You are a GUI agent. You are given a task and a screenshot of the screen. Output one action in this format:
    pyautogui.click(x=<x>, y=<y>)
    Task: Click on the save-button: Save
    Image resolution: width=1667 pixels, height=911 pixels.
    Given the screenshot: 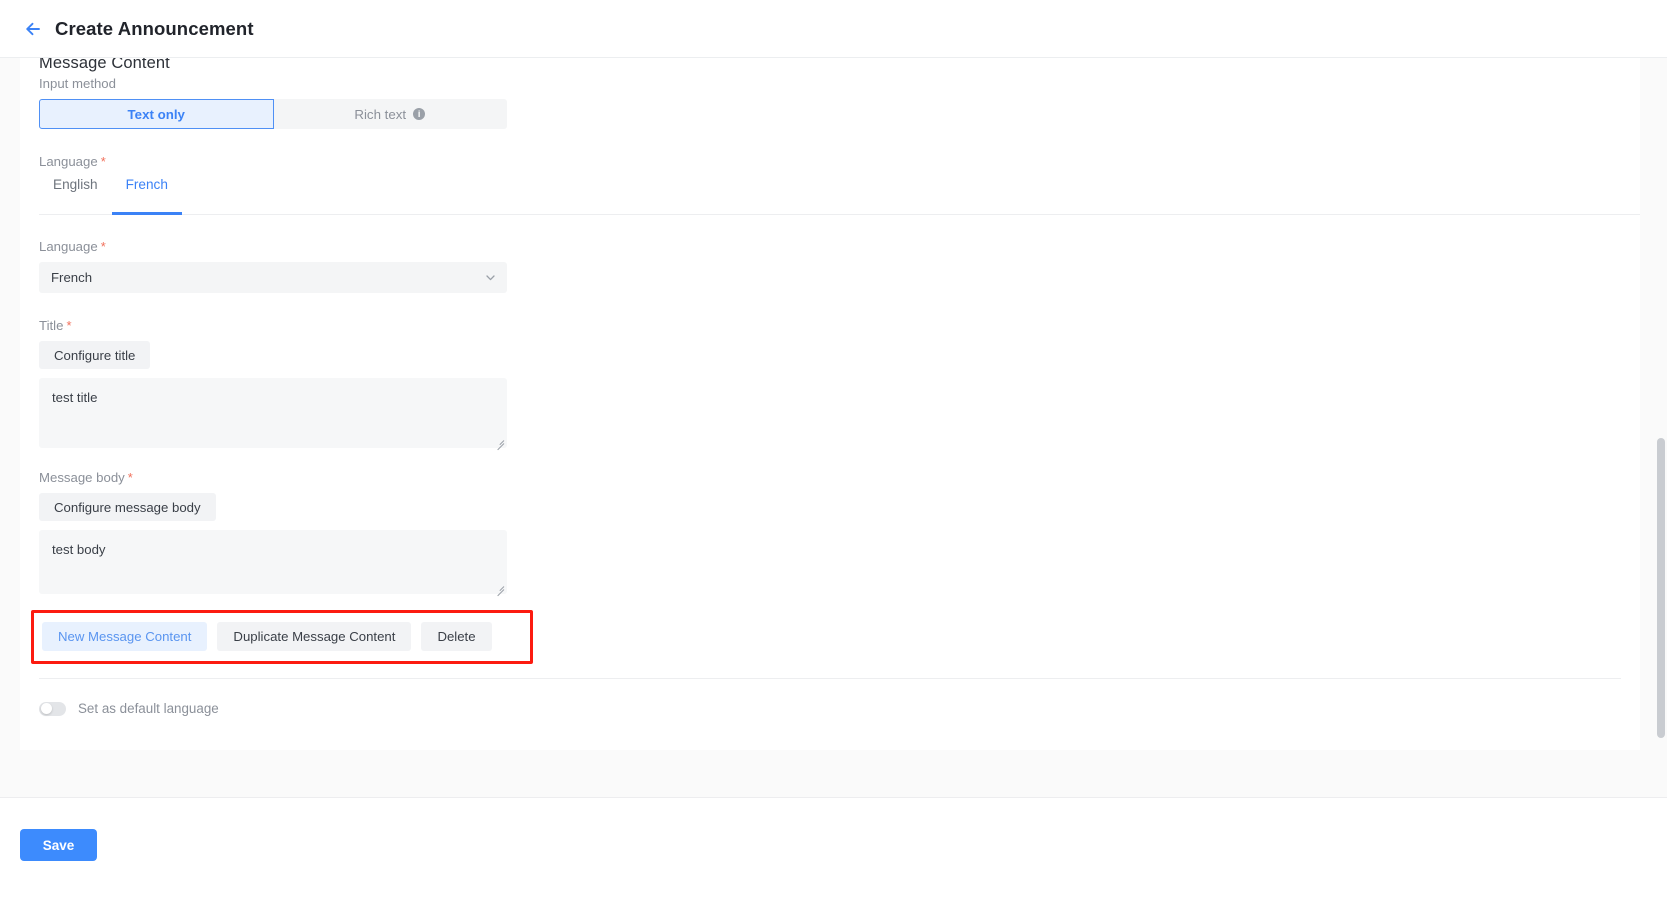 What is the action you would take?
    pyautogui.click(x=58, y=845)
    